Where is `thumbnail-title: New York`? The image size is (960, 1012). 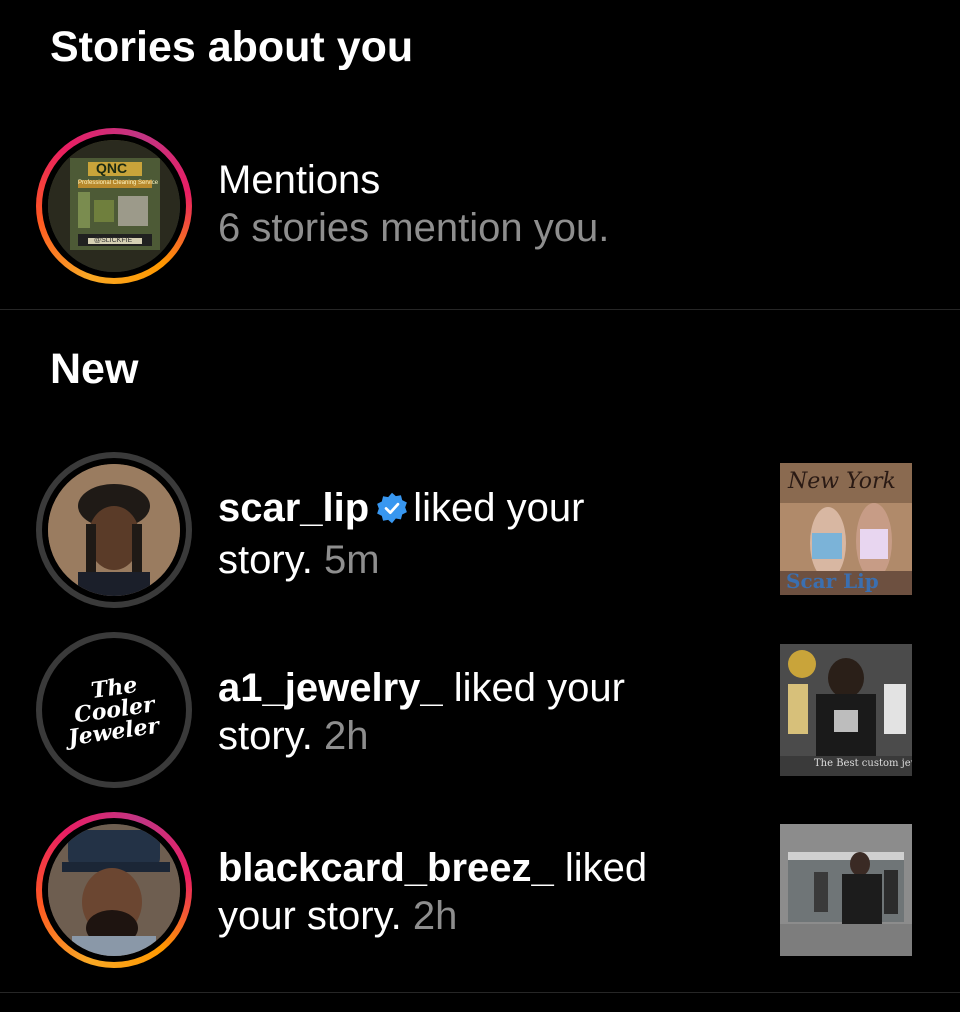 thumbnail-title: New York is located at coordinates (842, 481).